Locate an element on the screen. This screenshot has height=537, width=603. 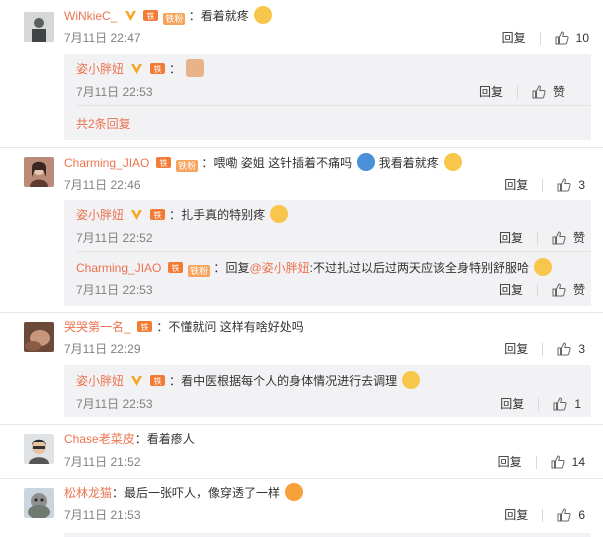
reply-prefix: 回复 is located at coordinates (237, 268).